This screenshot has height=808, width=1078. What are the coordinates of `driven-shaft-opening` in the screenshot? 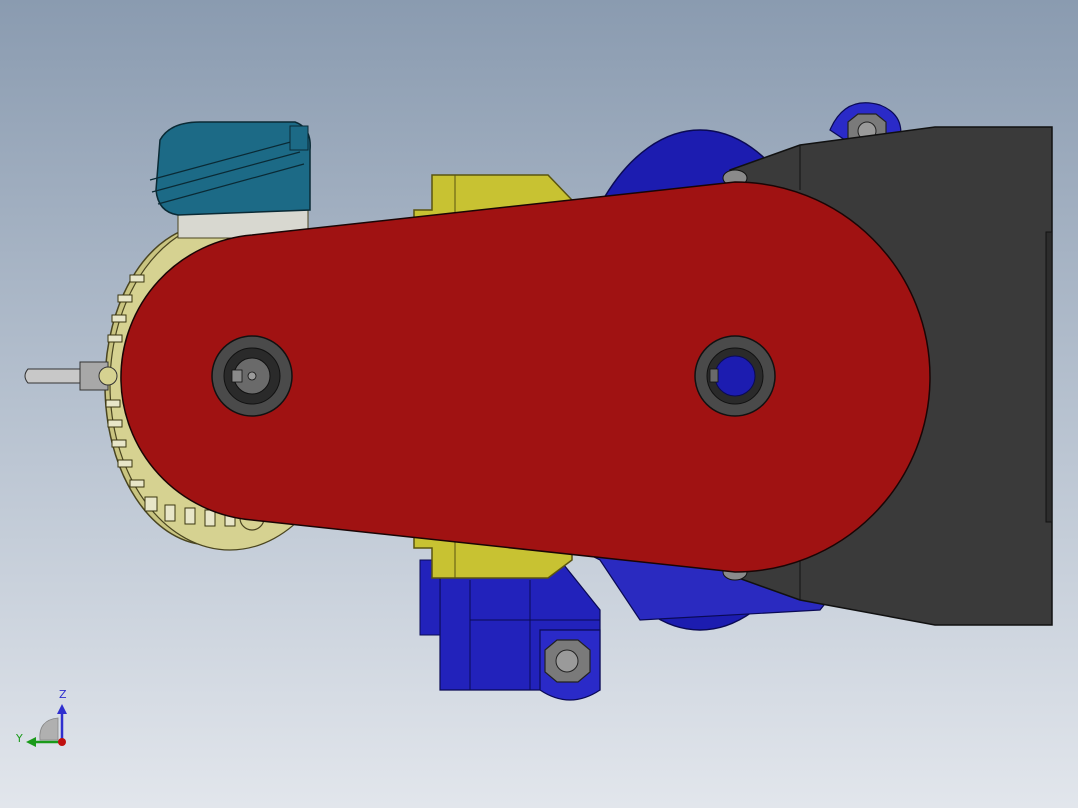 It's located at (735, 376).